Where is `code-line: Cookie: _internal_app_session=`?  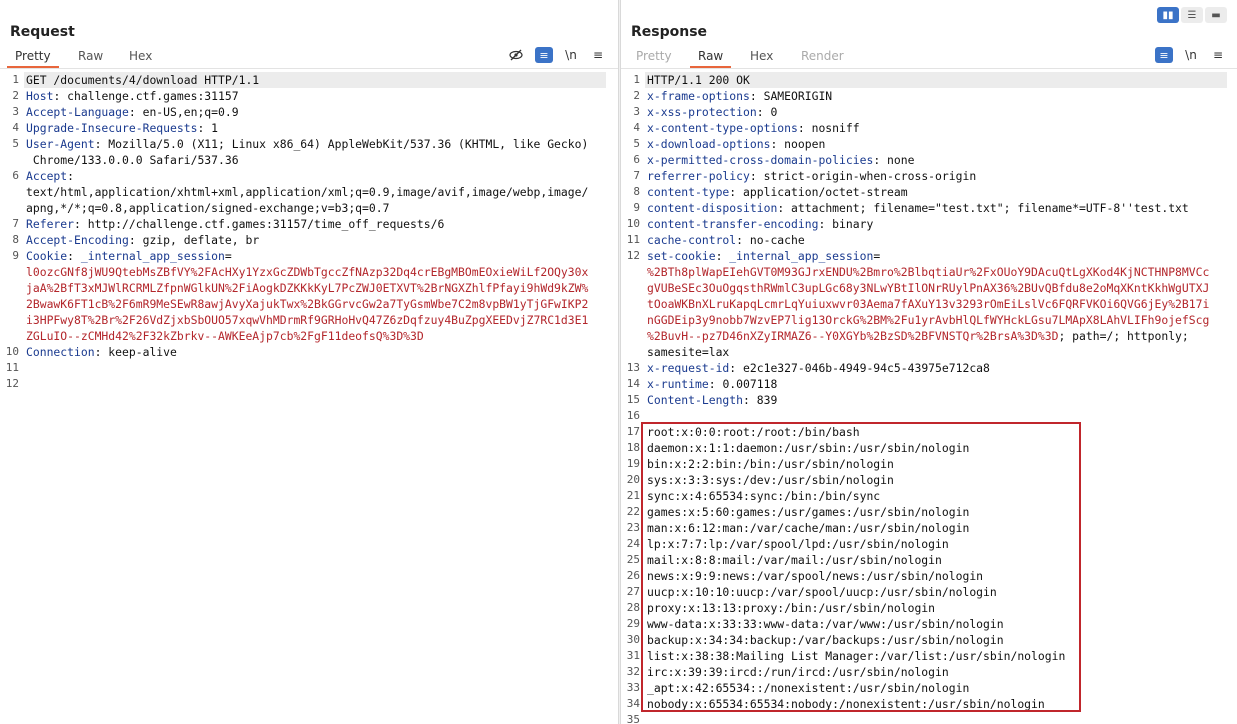 code-line: Cookie: _internal_app_session= is located at coordinates (129, 256).